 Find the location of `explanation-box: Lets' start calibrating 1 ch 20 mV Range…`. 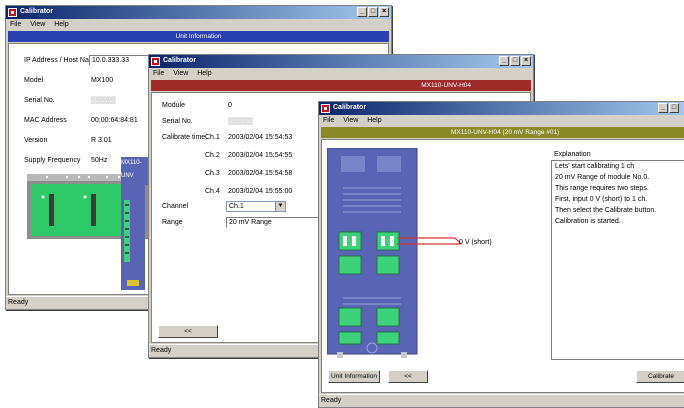

explanation-box: Lets' start calibrating 1 ch 20 mV Range… is located at coordinates (617, 260).